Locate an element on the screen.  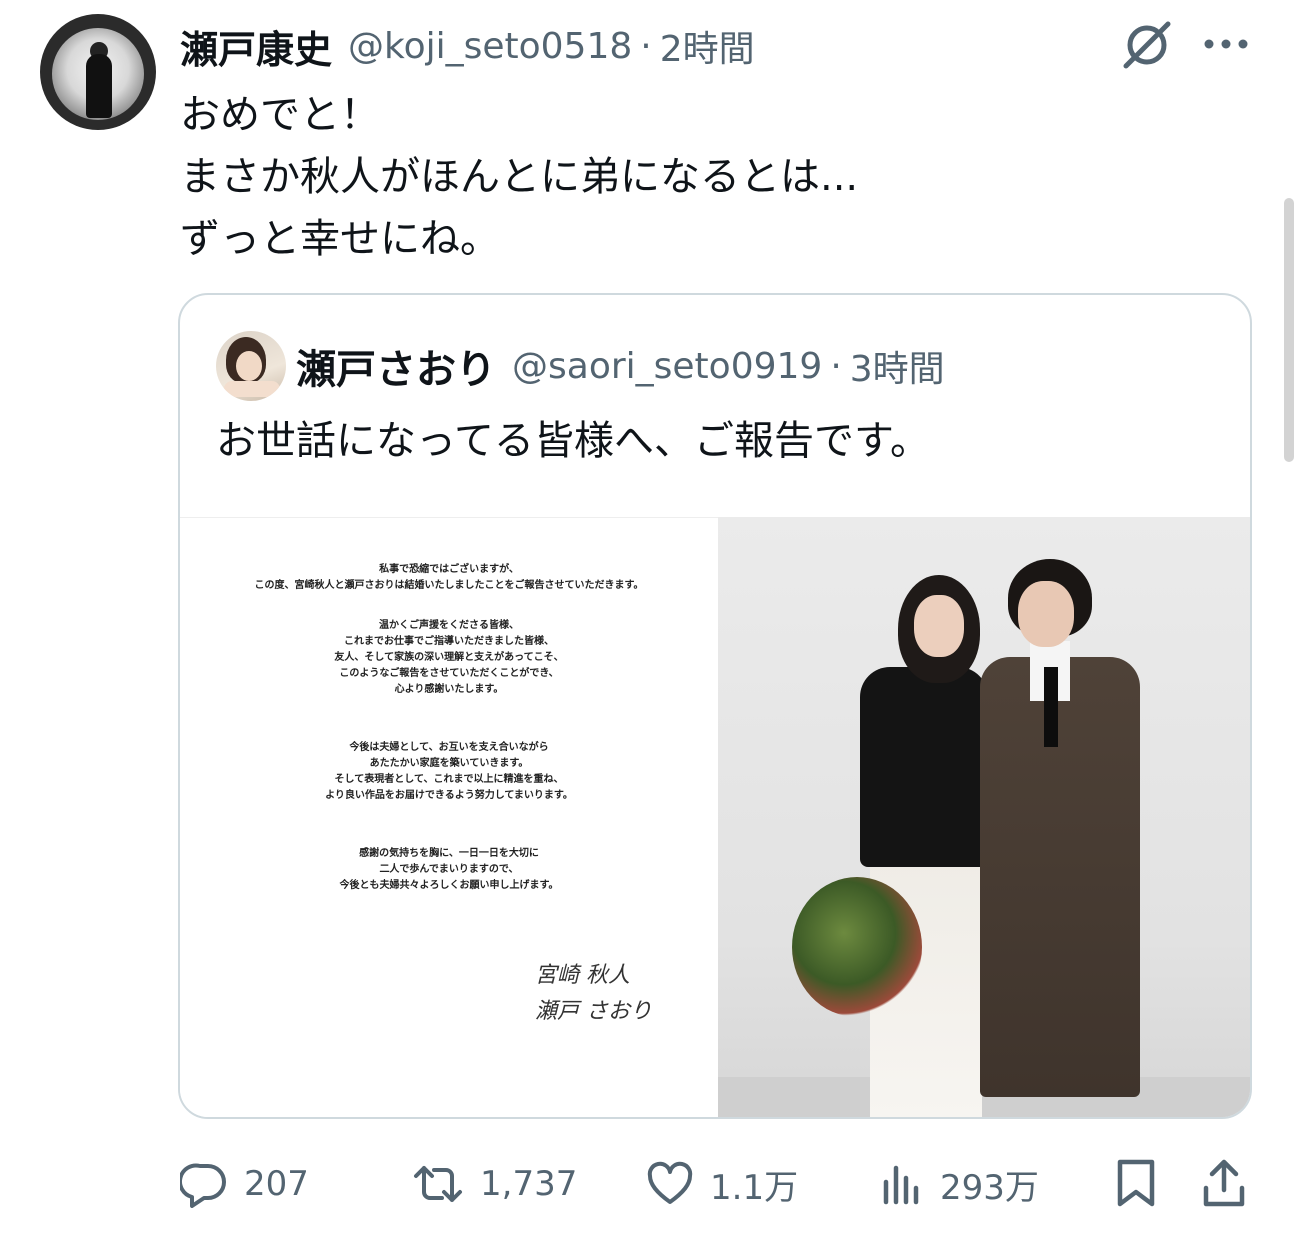
letter-line: 今後とも夫婦共々よろしくお願い申し上げます。 is located at coordinates (449, 885).